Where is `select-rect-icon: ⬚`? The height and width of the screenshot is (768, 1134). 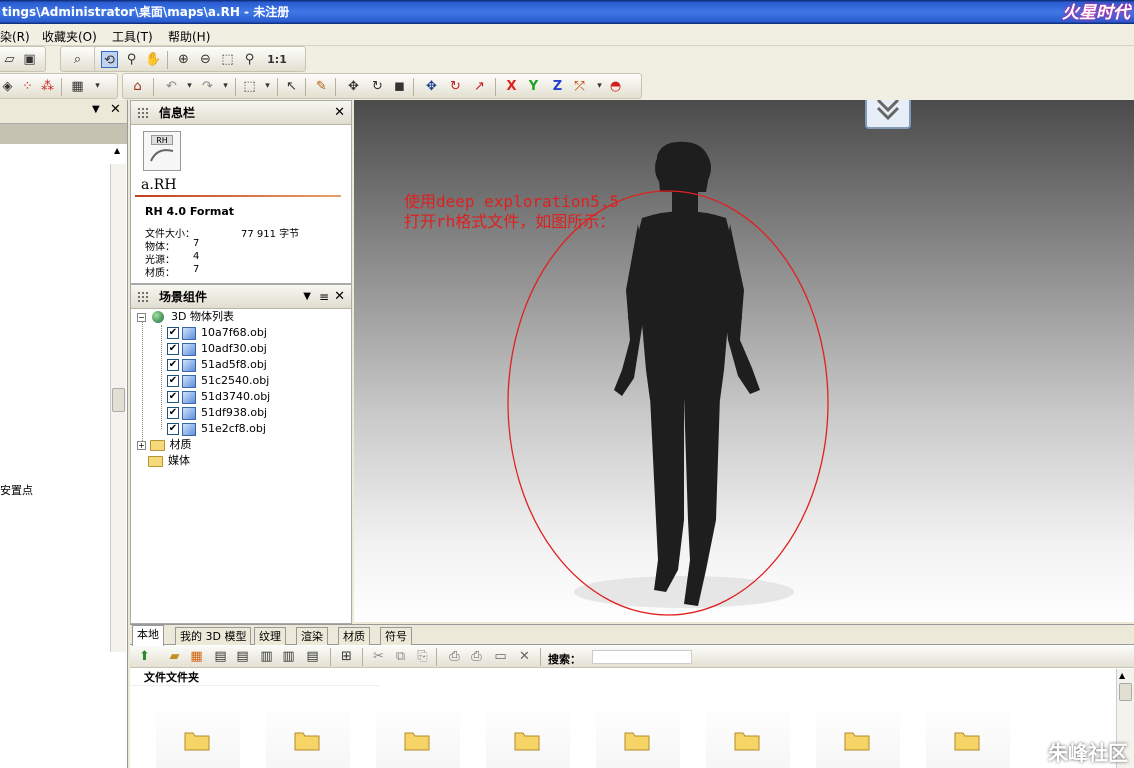
select-rect-icon: ⬚ is located at coordinates (249, 86).